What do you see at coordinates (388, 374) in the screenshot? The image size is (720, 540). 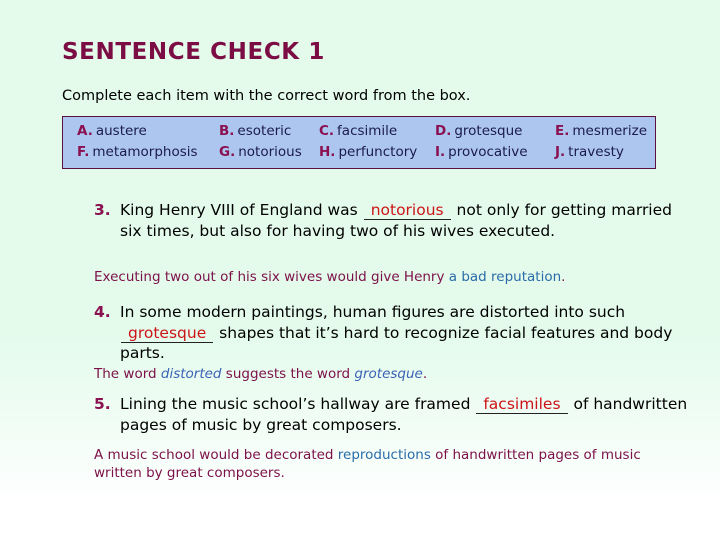 I see `explanation-italic-word: grotesque` at bounding box center [388, 374].